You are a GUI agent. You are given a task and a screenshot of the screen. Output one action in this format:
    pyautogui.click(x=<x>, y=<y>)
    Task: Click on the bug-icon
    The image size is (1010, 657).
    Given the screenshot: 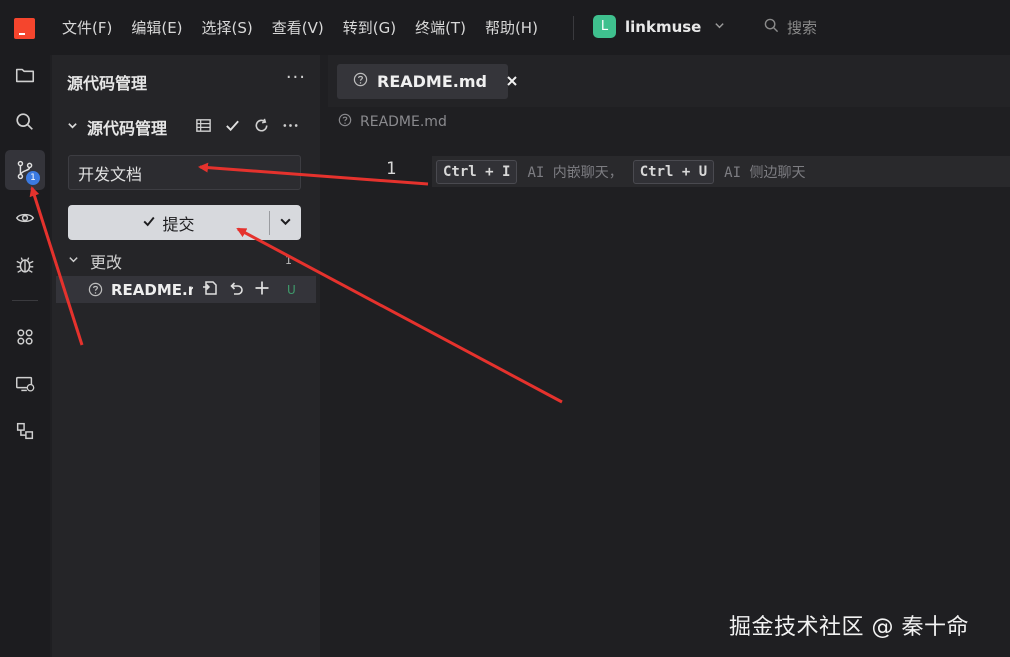 What is the action you would take?
    pyautogui.click(x=25, y=265)
    